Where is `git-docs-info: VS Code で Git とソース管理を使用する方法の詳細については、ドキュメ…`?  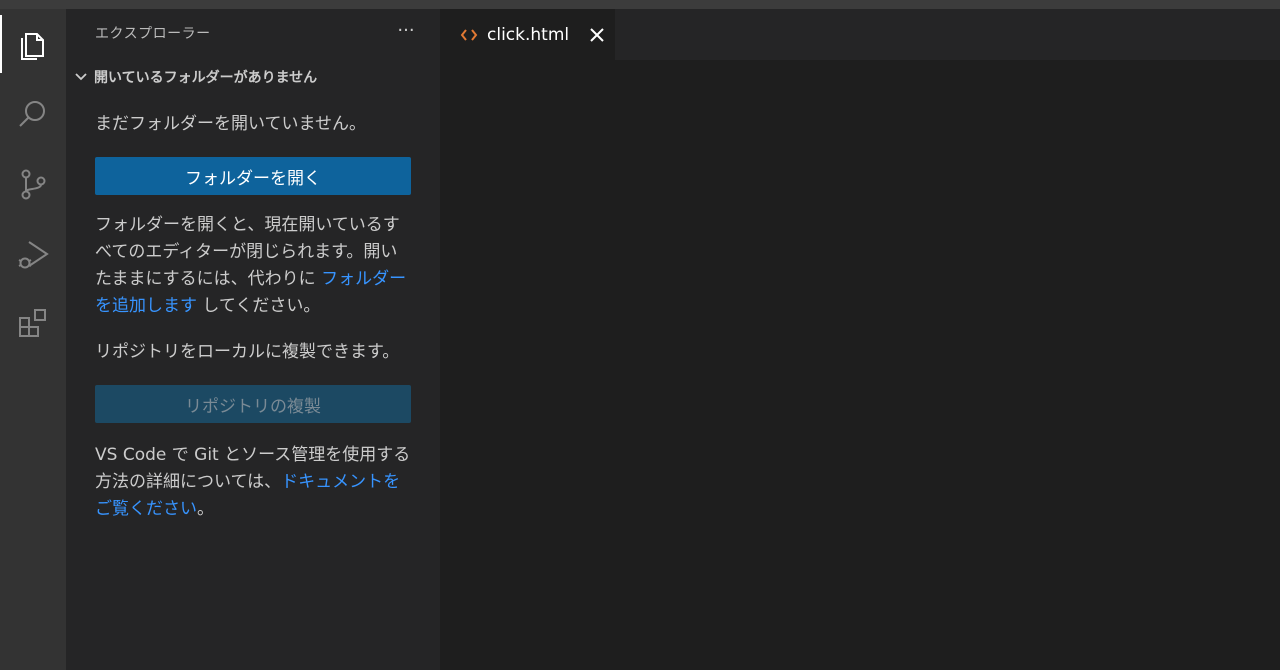 git-docs-info: VS Code で Git とソース管理を使用する方法の詳細については、ドキュメ… is located at coordinates (253, 482).